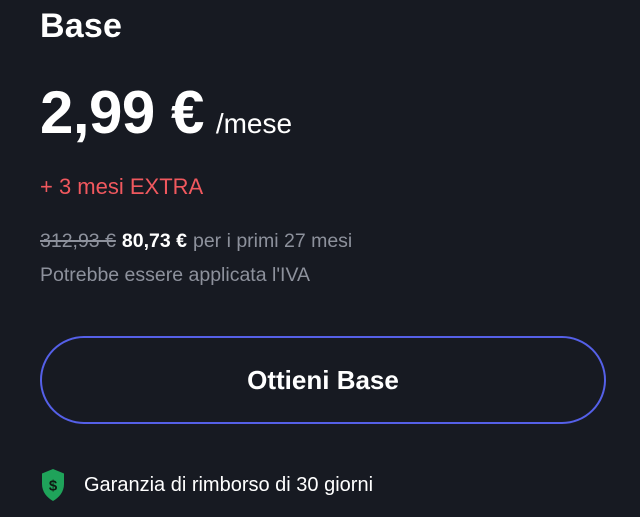 This screenshot has height=517, width=640. Describe the element at coordinates (122, 186) in the screenshot. I see `extra-months-promo: + 3 mesi EXTRA` at that location.